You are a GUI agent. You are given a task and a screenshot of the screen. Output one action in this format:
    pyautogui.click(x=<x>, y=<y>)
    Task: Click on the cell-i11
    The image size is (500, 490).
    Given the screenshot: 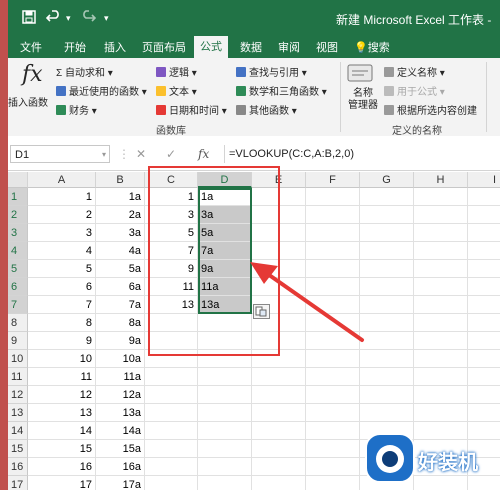 What is the action you would take?
    pyautogui.click(x=484, y=377)
    